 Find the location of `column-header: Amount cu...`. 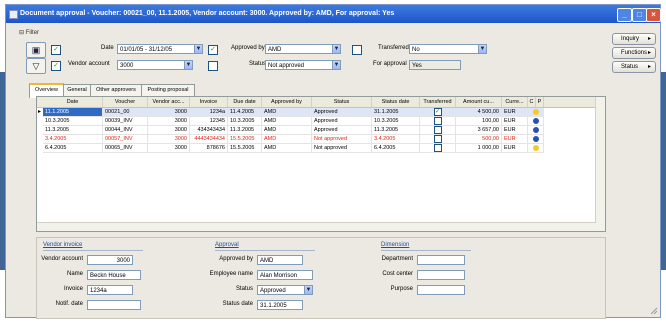

column-header: Amount cu... is located at coordinates (479, 102).